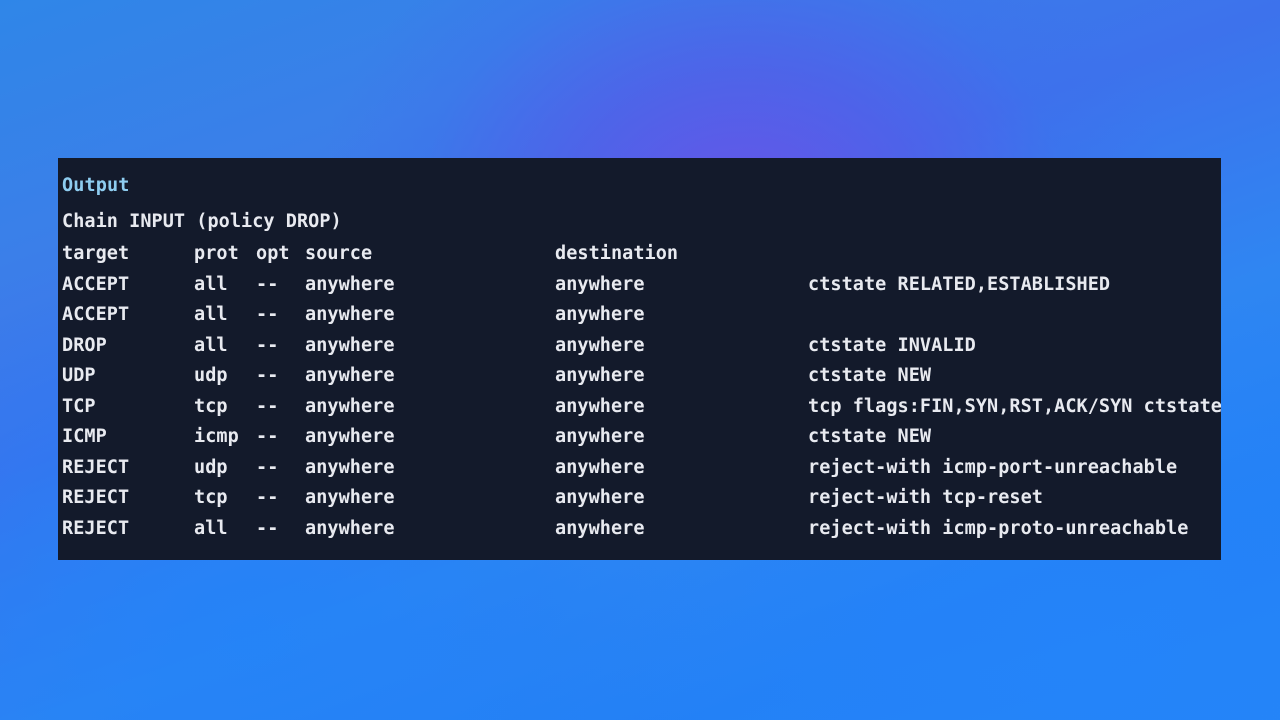 The height and width of the screenshot is (720, 1280). I want to click on output-label: Output, so click(96, 185).